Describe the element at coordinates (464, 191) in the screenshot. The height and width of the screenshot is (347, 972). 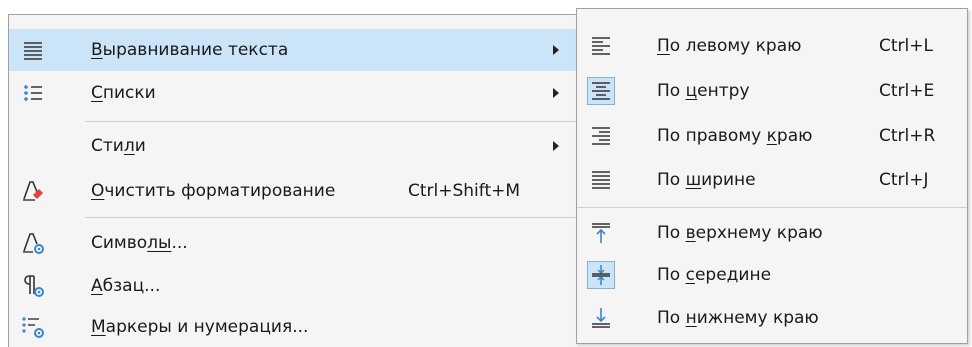
I see `shortcut-label: Ctrl+Shift+M` at that location.